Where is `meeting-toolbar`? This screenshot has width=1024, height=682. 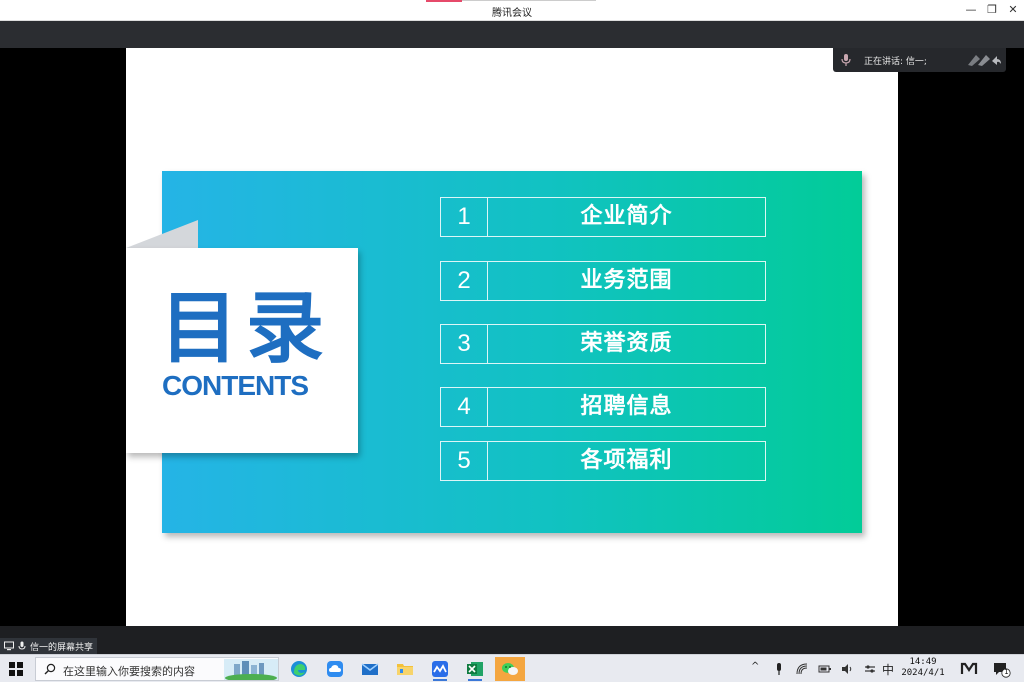
meeting-toolbar is located at coordinates (512, 34).